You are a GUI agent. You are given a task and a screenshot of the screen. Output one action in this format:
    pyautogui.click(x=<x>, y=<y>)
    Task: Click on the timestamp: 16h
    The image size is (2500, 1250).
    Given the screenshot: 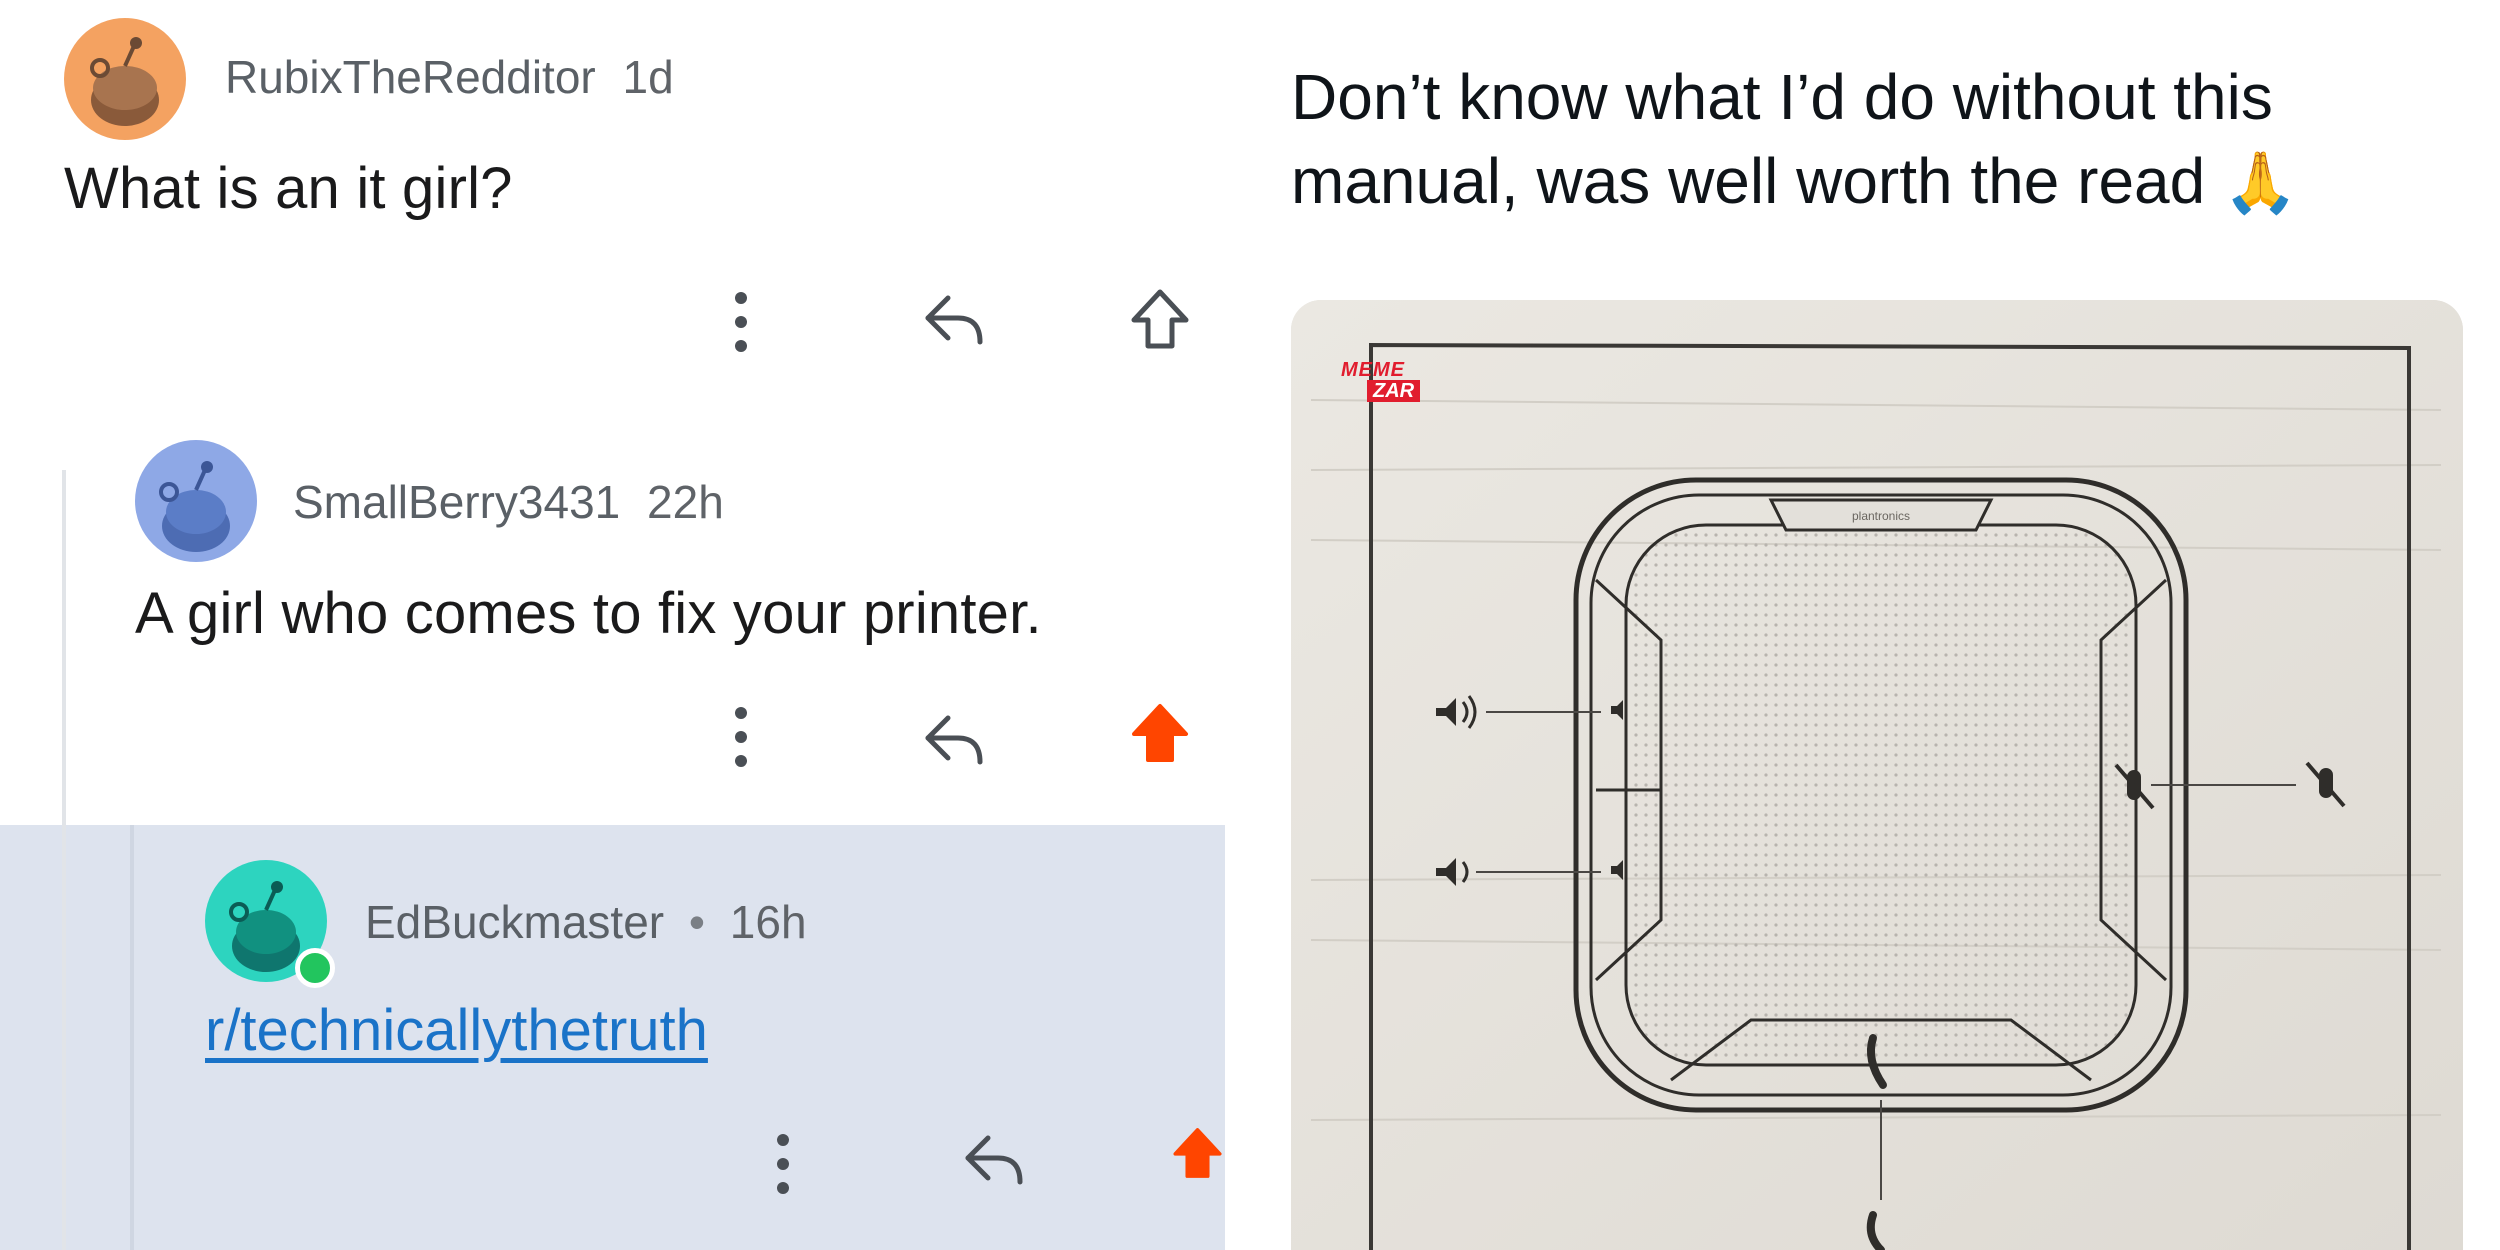 What is the action you would take?
    pyautogui.click(x=768, y=922)
    